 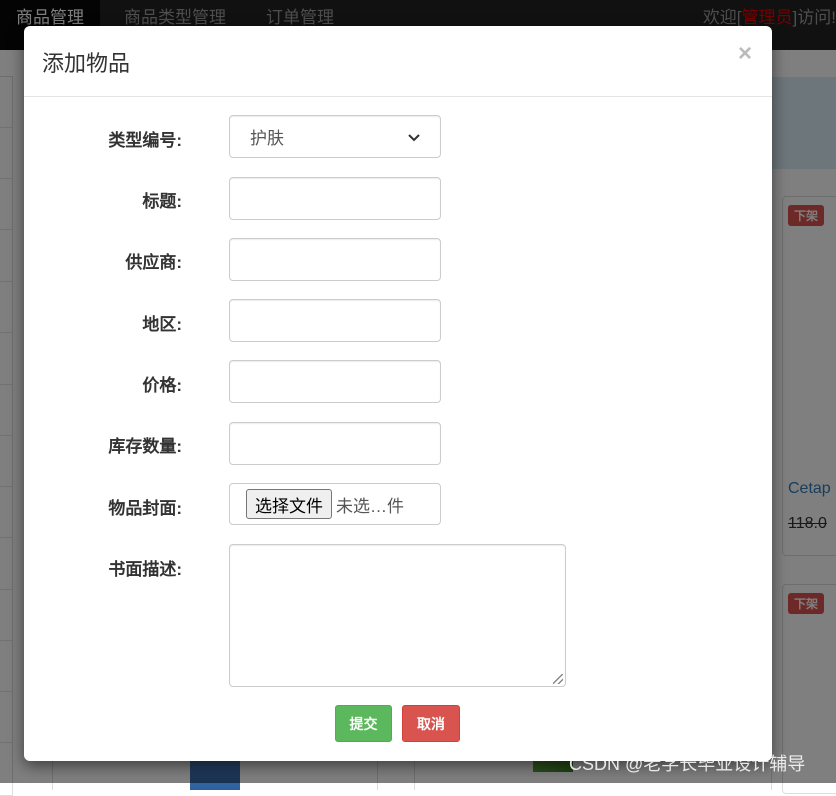 I want to click on cancel-button: 取消, so click(x=431, y=723).